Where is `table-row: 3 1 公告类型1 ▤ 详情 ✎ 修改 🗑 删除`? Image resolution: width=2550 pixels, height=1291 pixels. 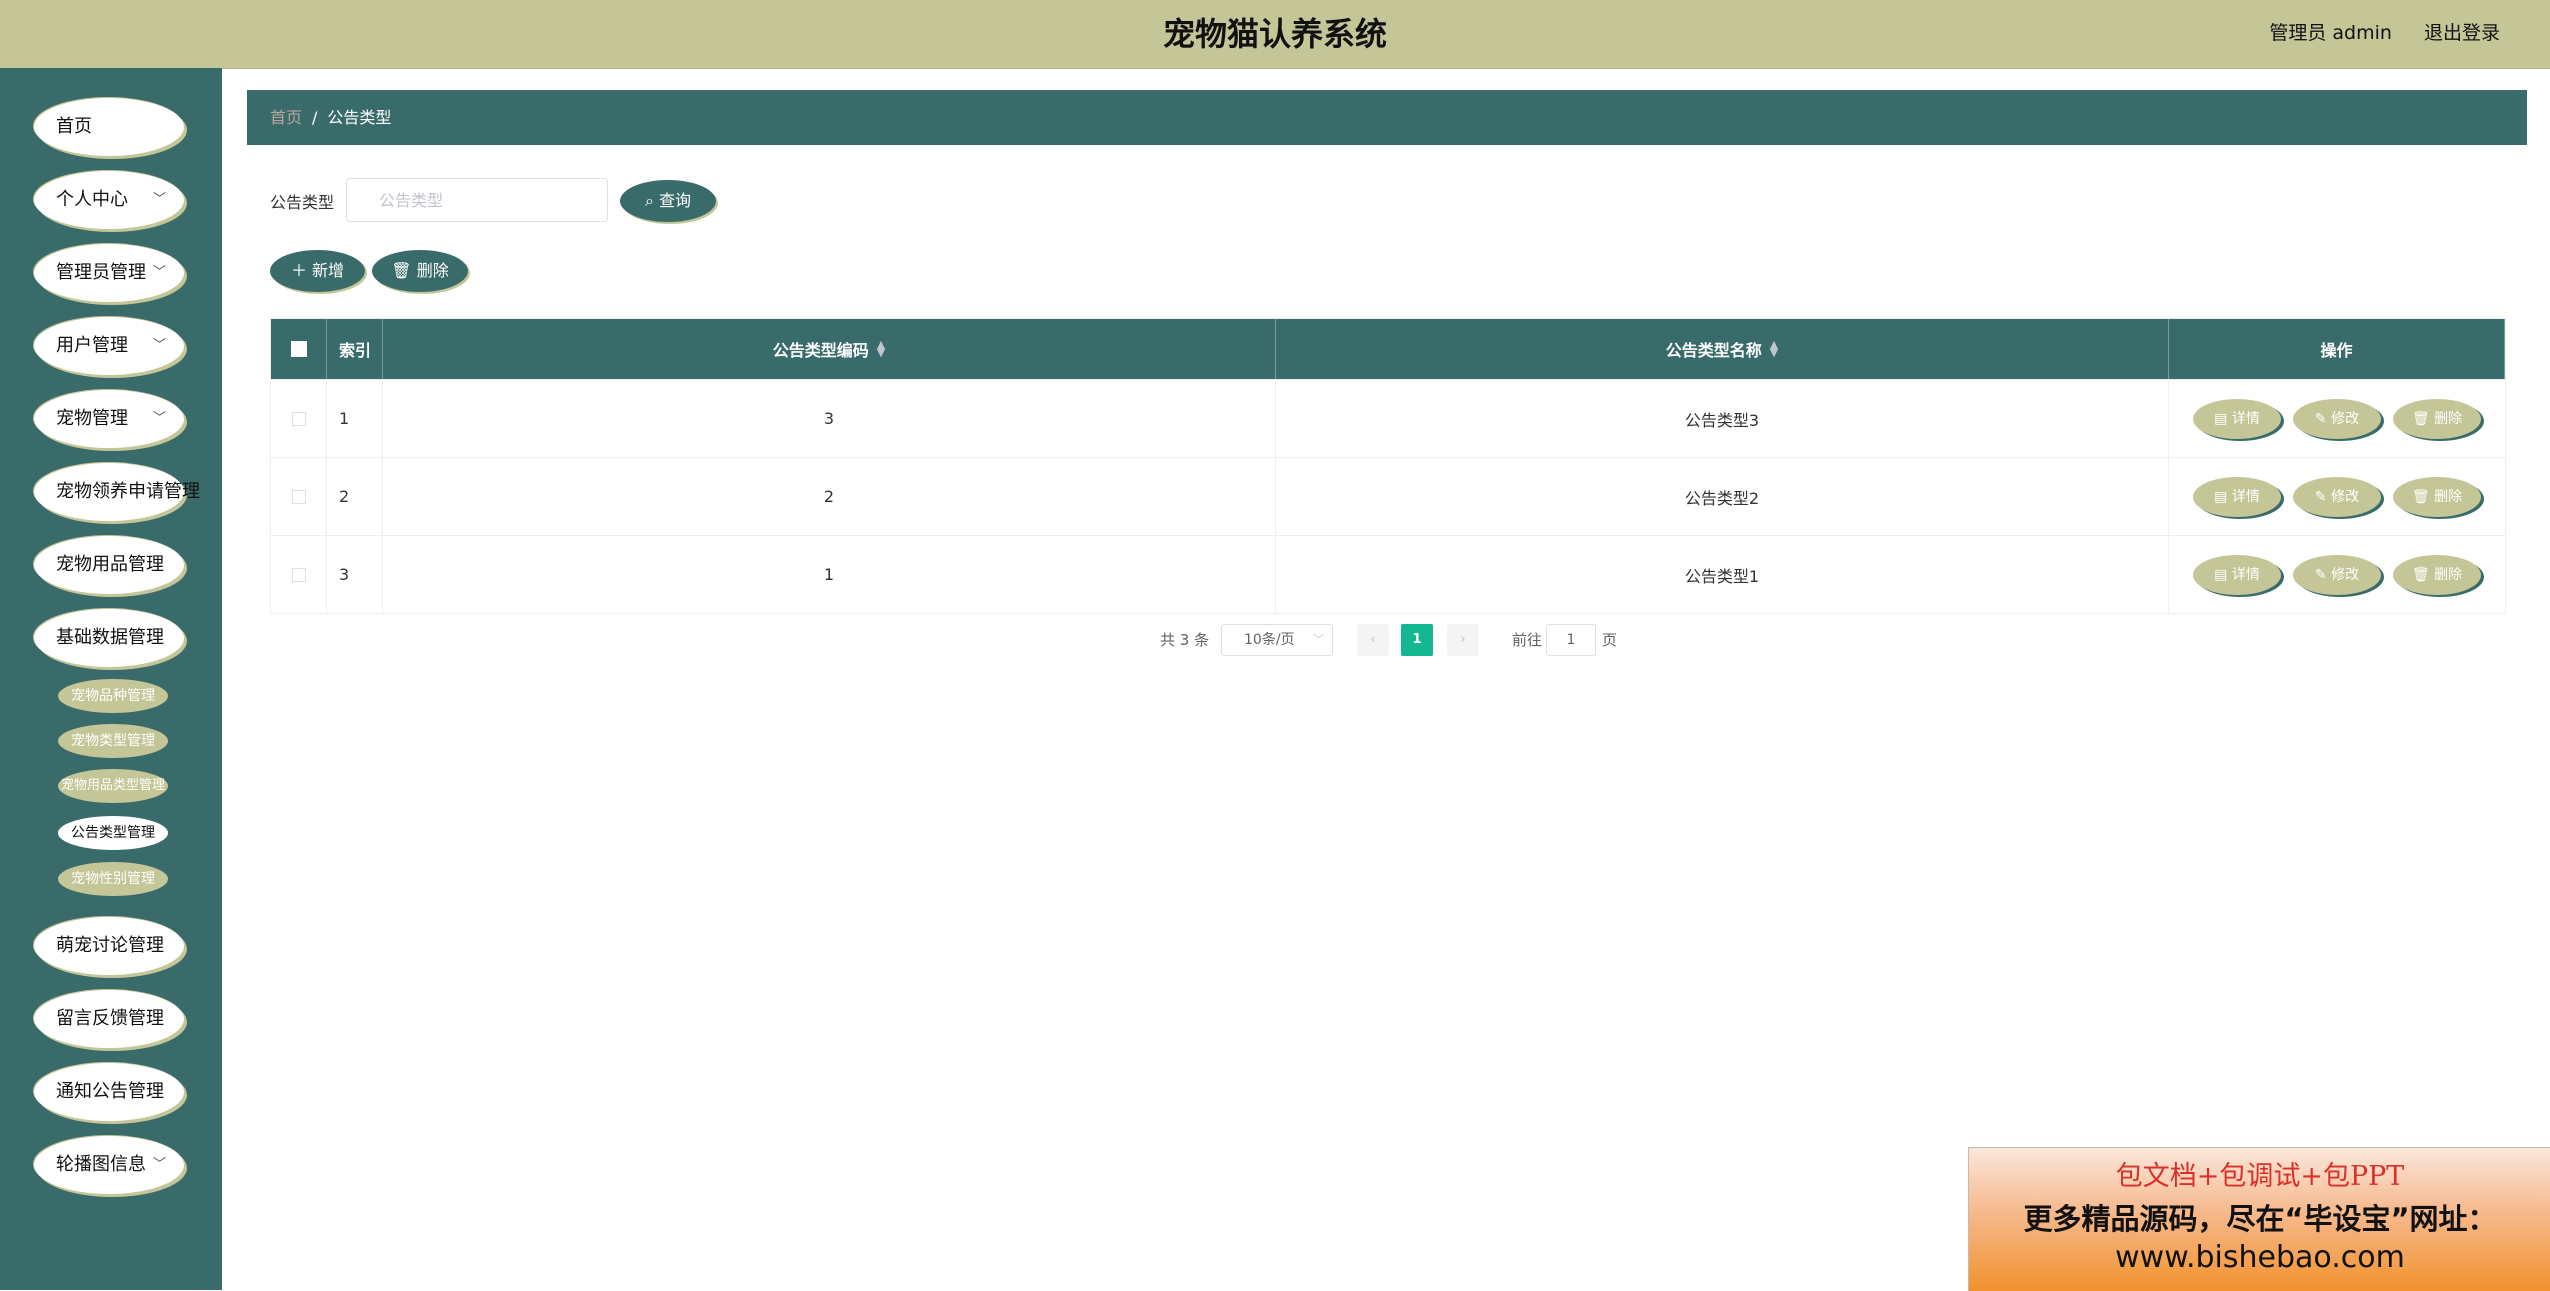 table-row: 3 1 公告类型1 ▤ 详情 ✎ 修改 🗑 删除 is located at coordinates (1388, 574).